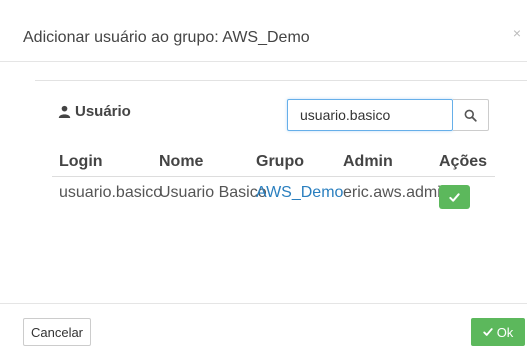 This screenshot has height=347, width=527. I want to click on search-icon, so click(470, 115).